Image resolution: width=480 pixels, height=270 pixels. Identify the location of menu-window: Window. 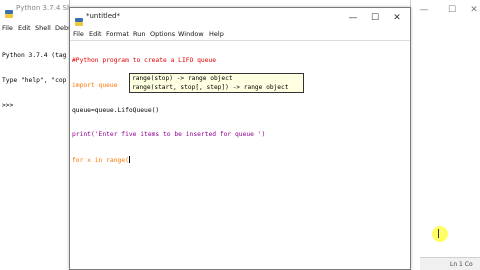
(191, 34).